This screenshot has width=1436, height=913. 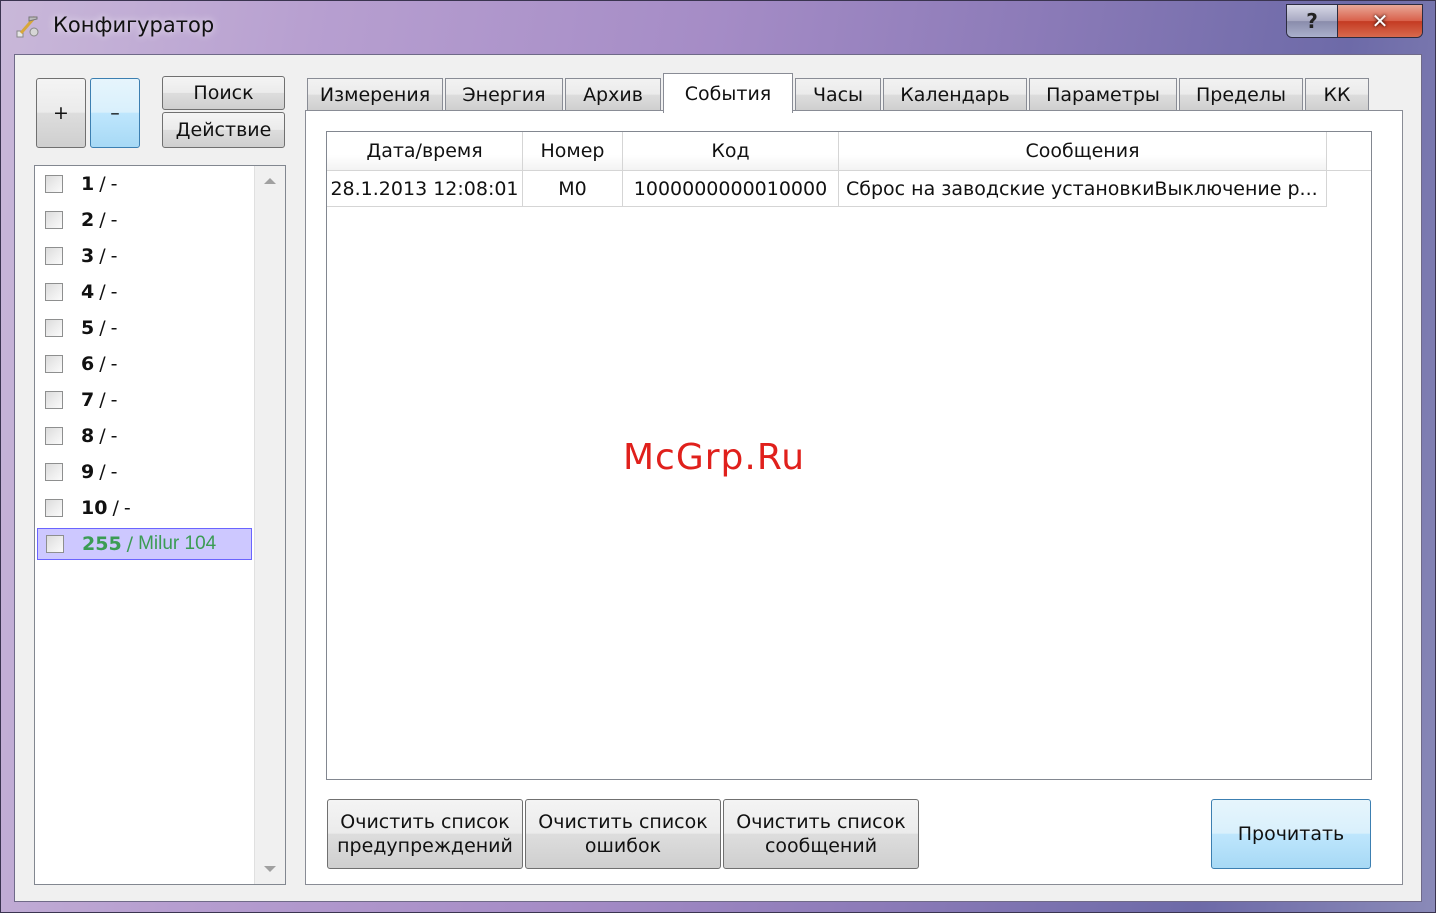 What do you see at coordinates (115, 113) in the screenshot?
I see `remove-device-button: –` at bounding box center [115, 113].